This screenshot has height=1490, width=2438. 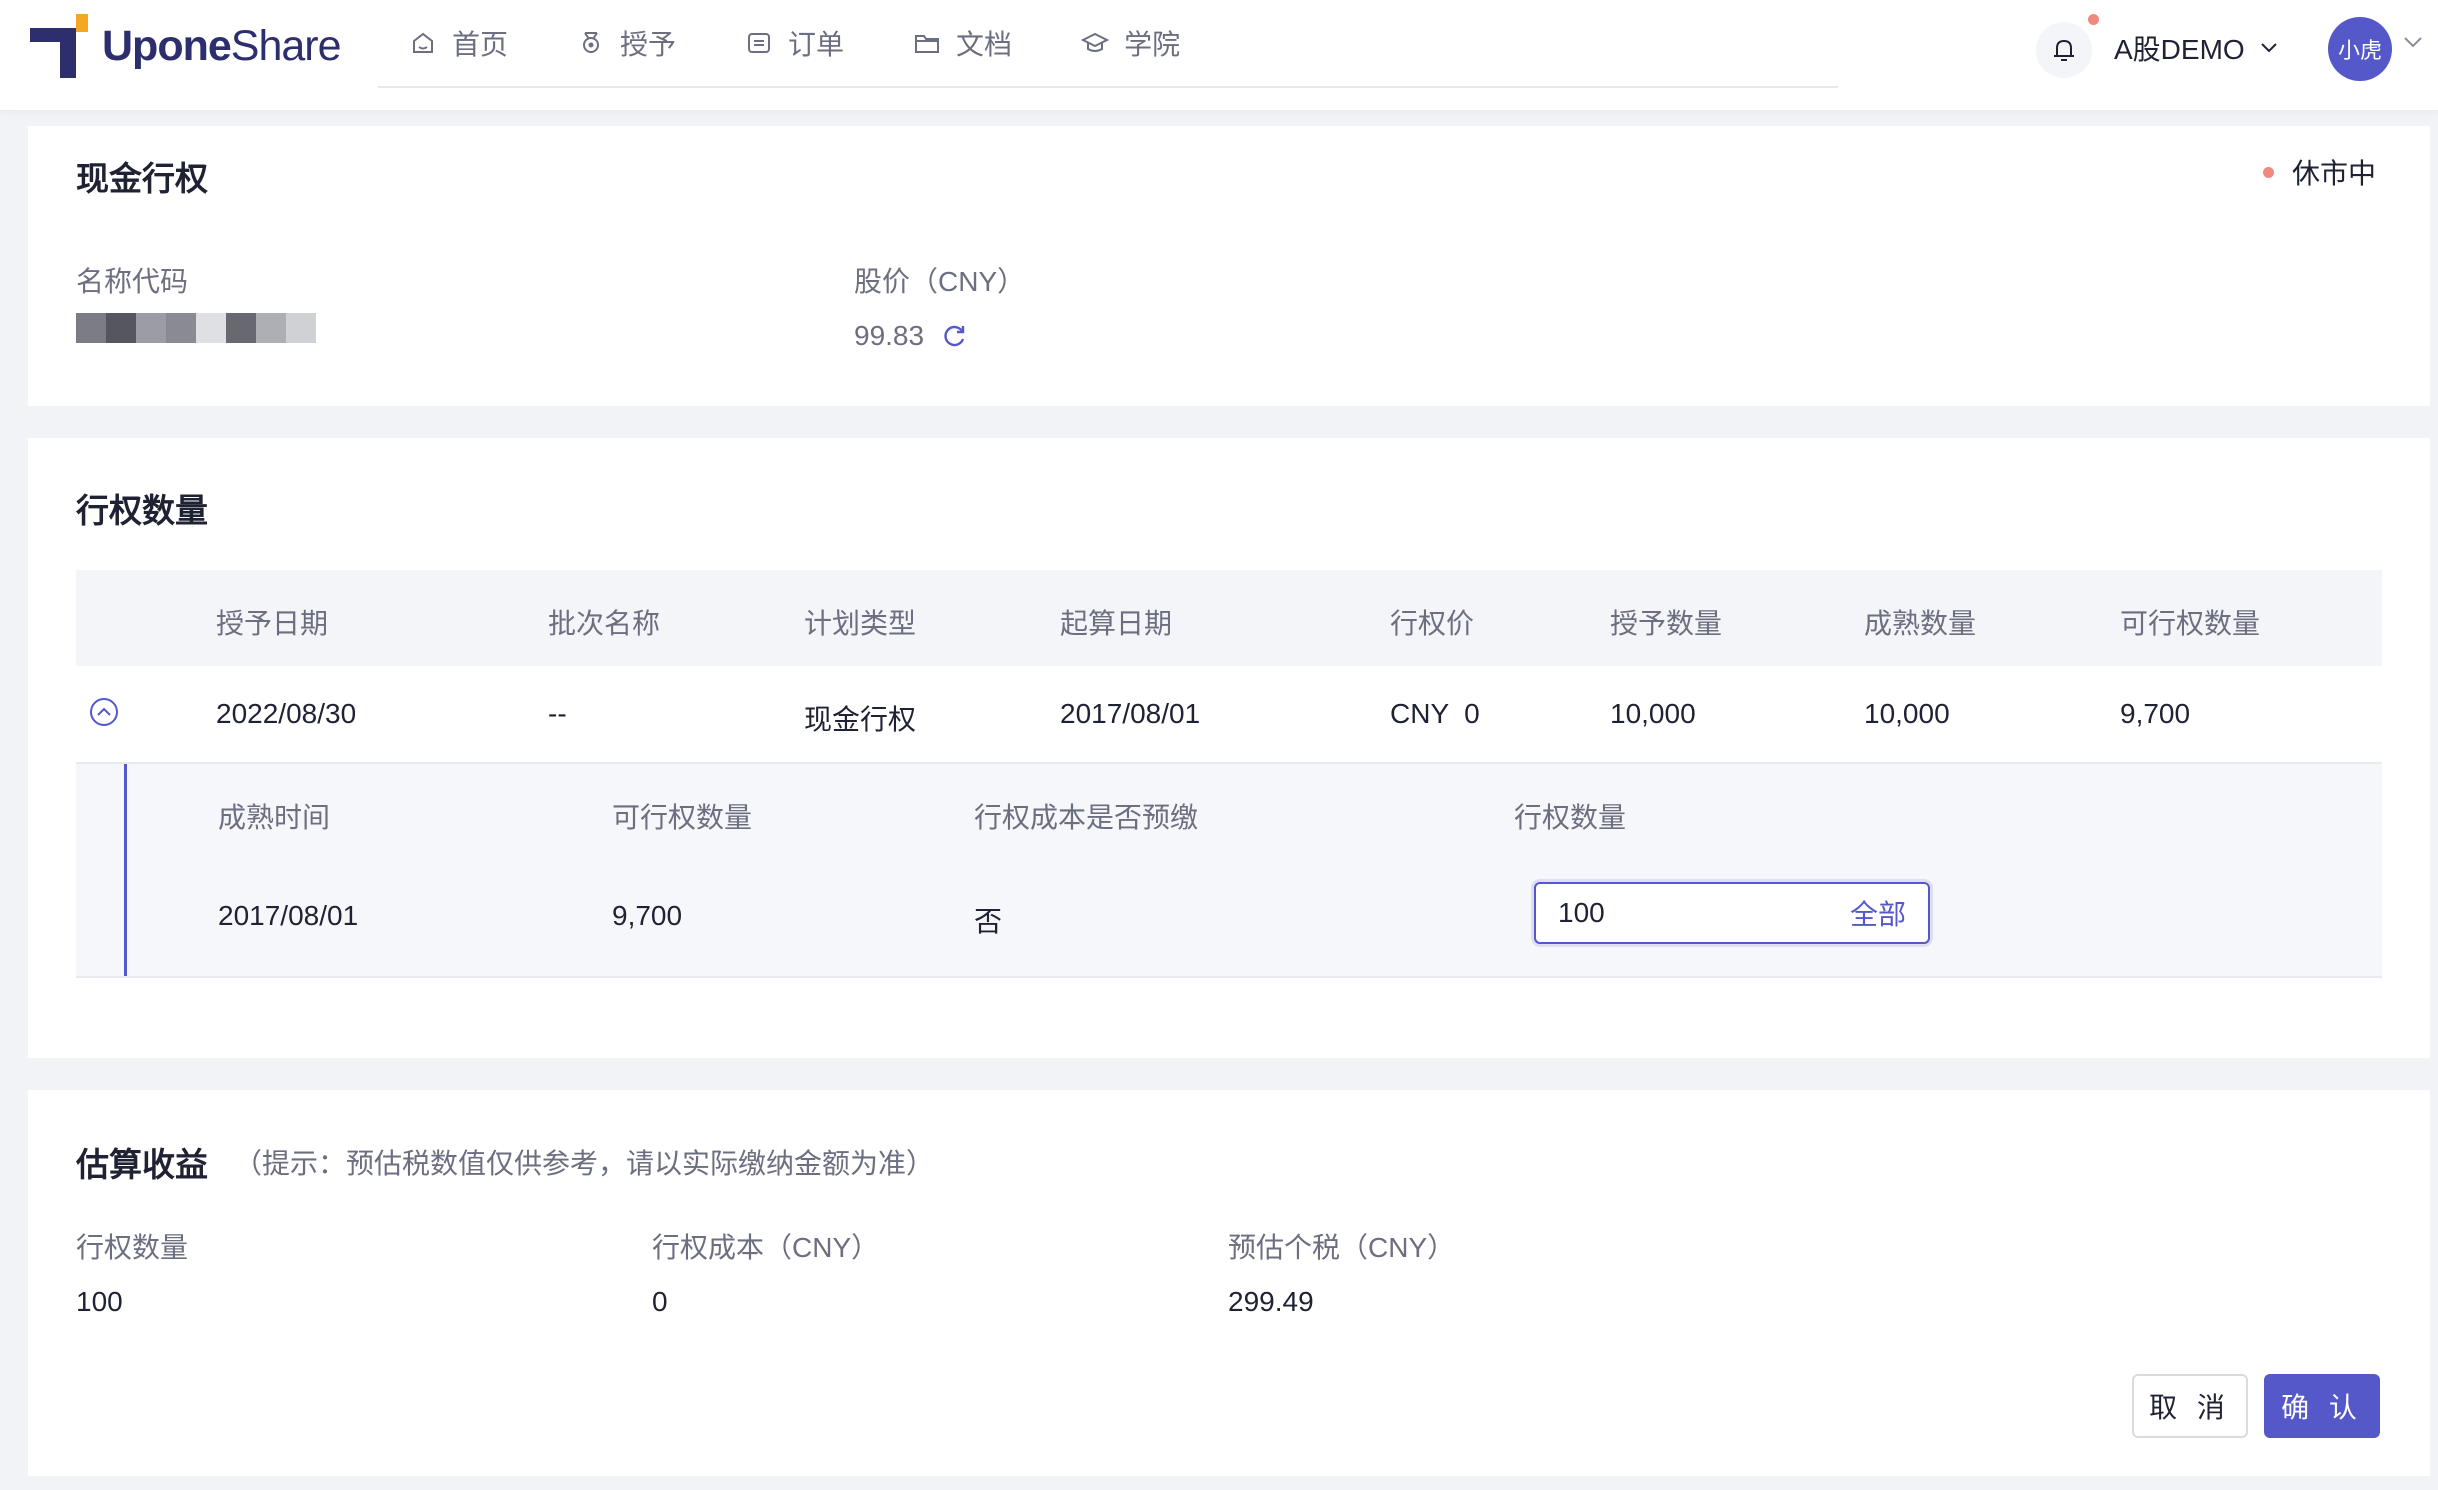 I want to click on estimate-qty-value: 100, so click(x=99, y=1301).